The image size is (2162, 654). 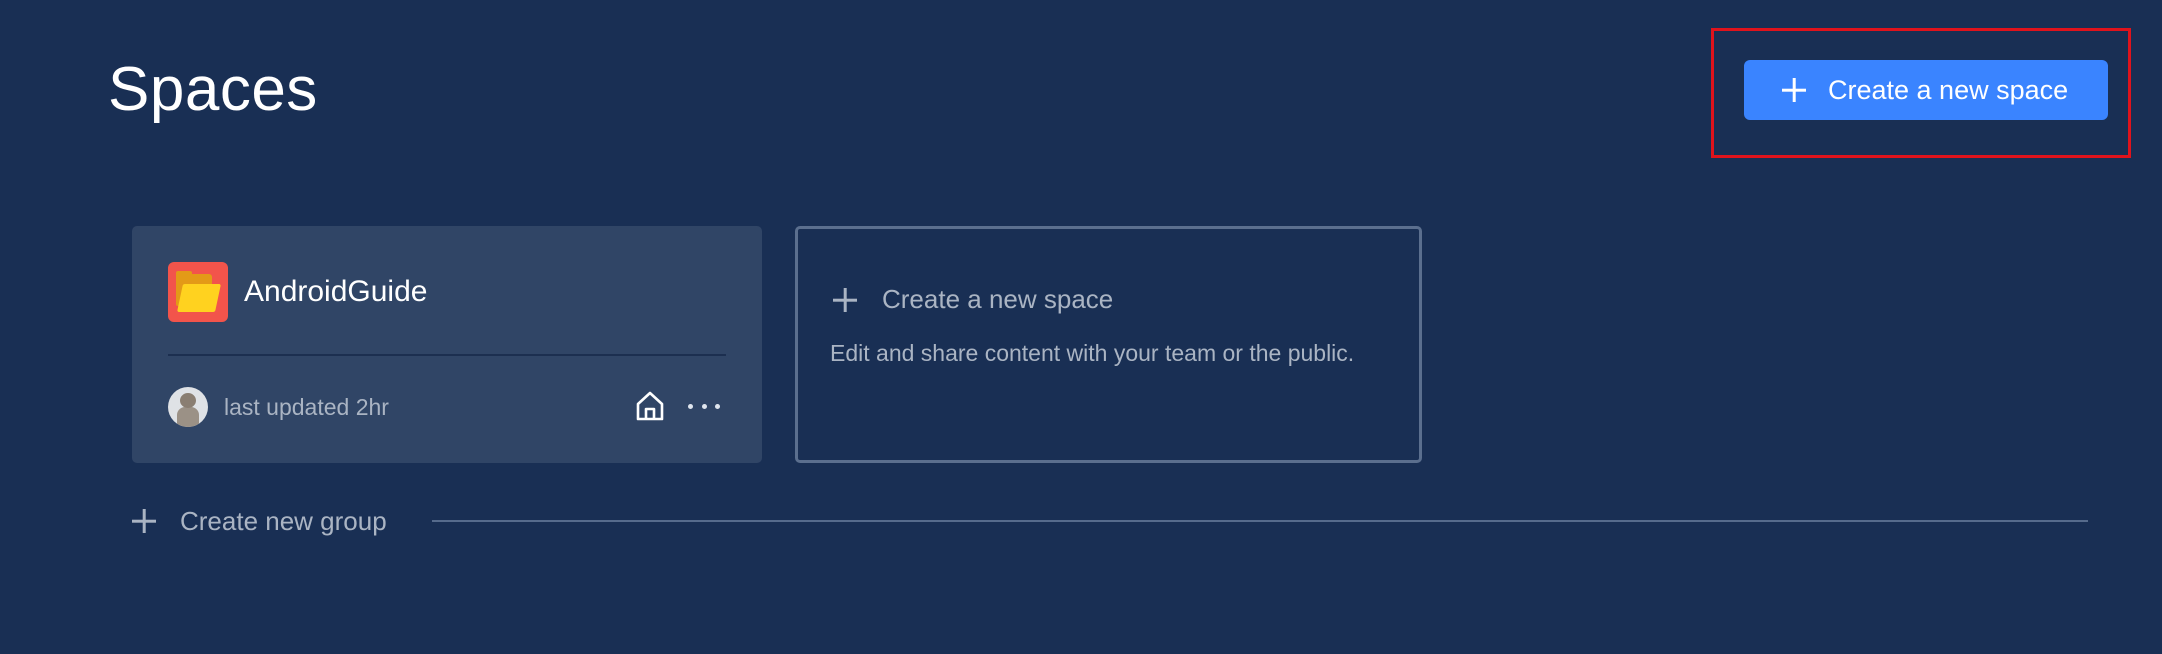 I want to click on create-group-button: Create new group, so click(x=259, y=521).